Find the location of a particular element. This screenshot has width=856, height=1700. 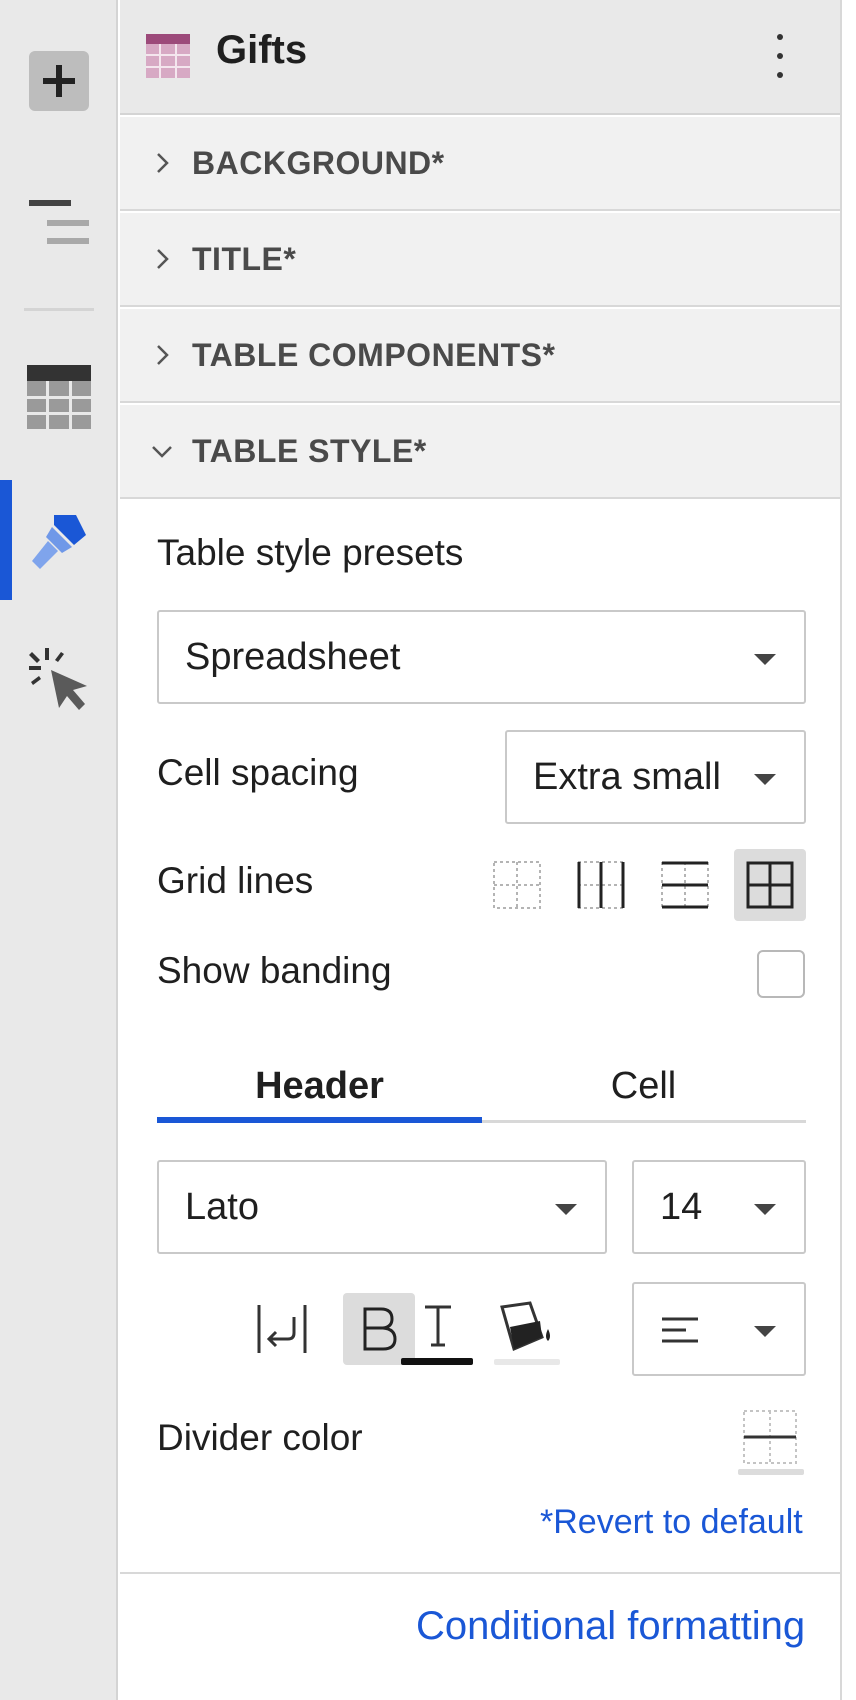

section-table-components: TABLE COMPONENTS* is located at coordinates (480, 356).